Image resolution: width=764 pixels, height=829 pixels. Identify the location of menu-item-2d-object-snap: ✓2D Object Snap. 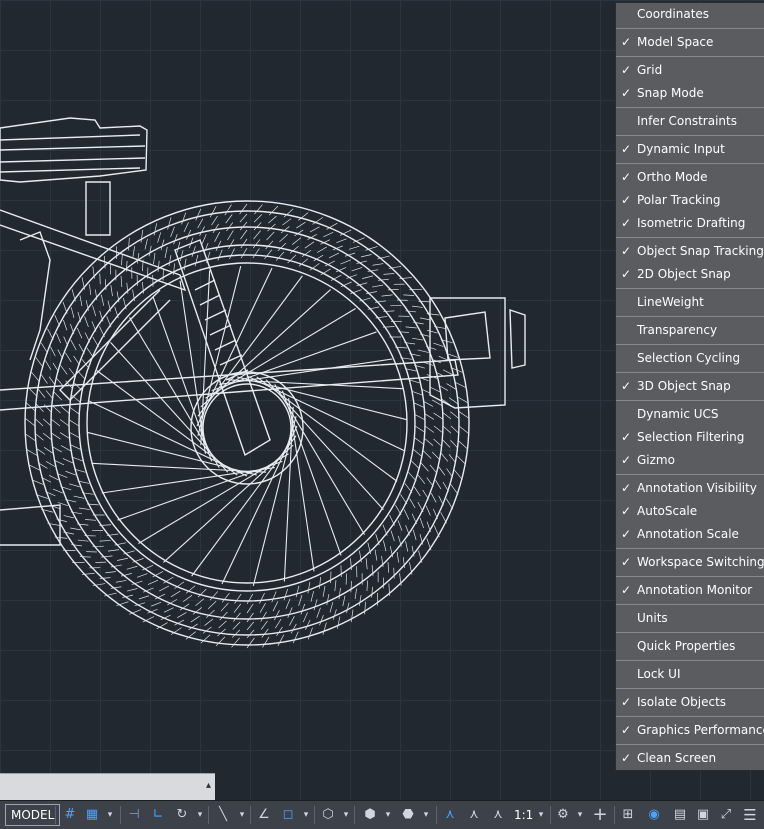
(690, 274).